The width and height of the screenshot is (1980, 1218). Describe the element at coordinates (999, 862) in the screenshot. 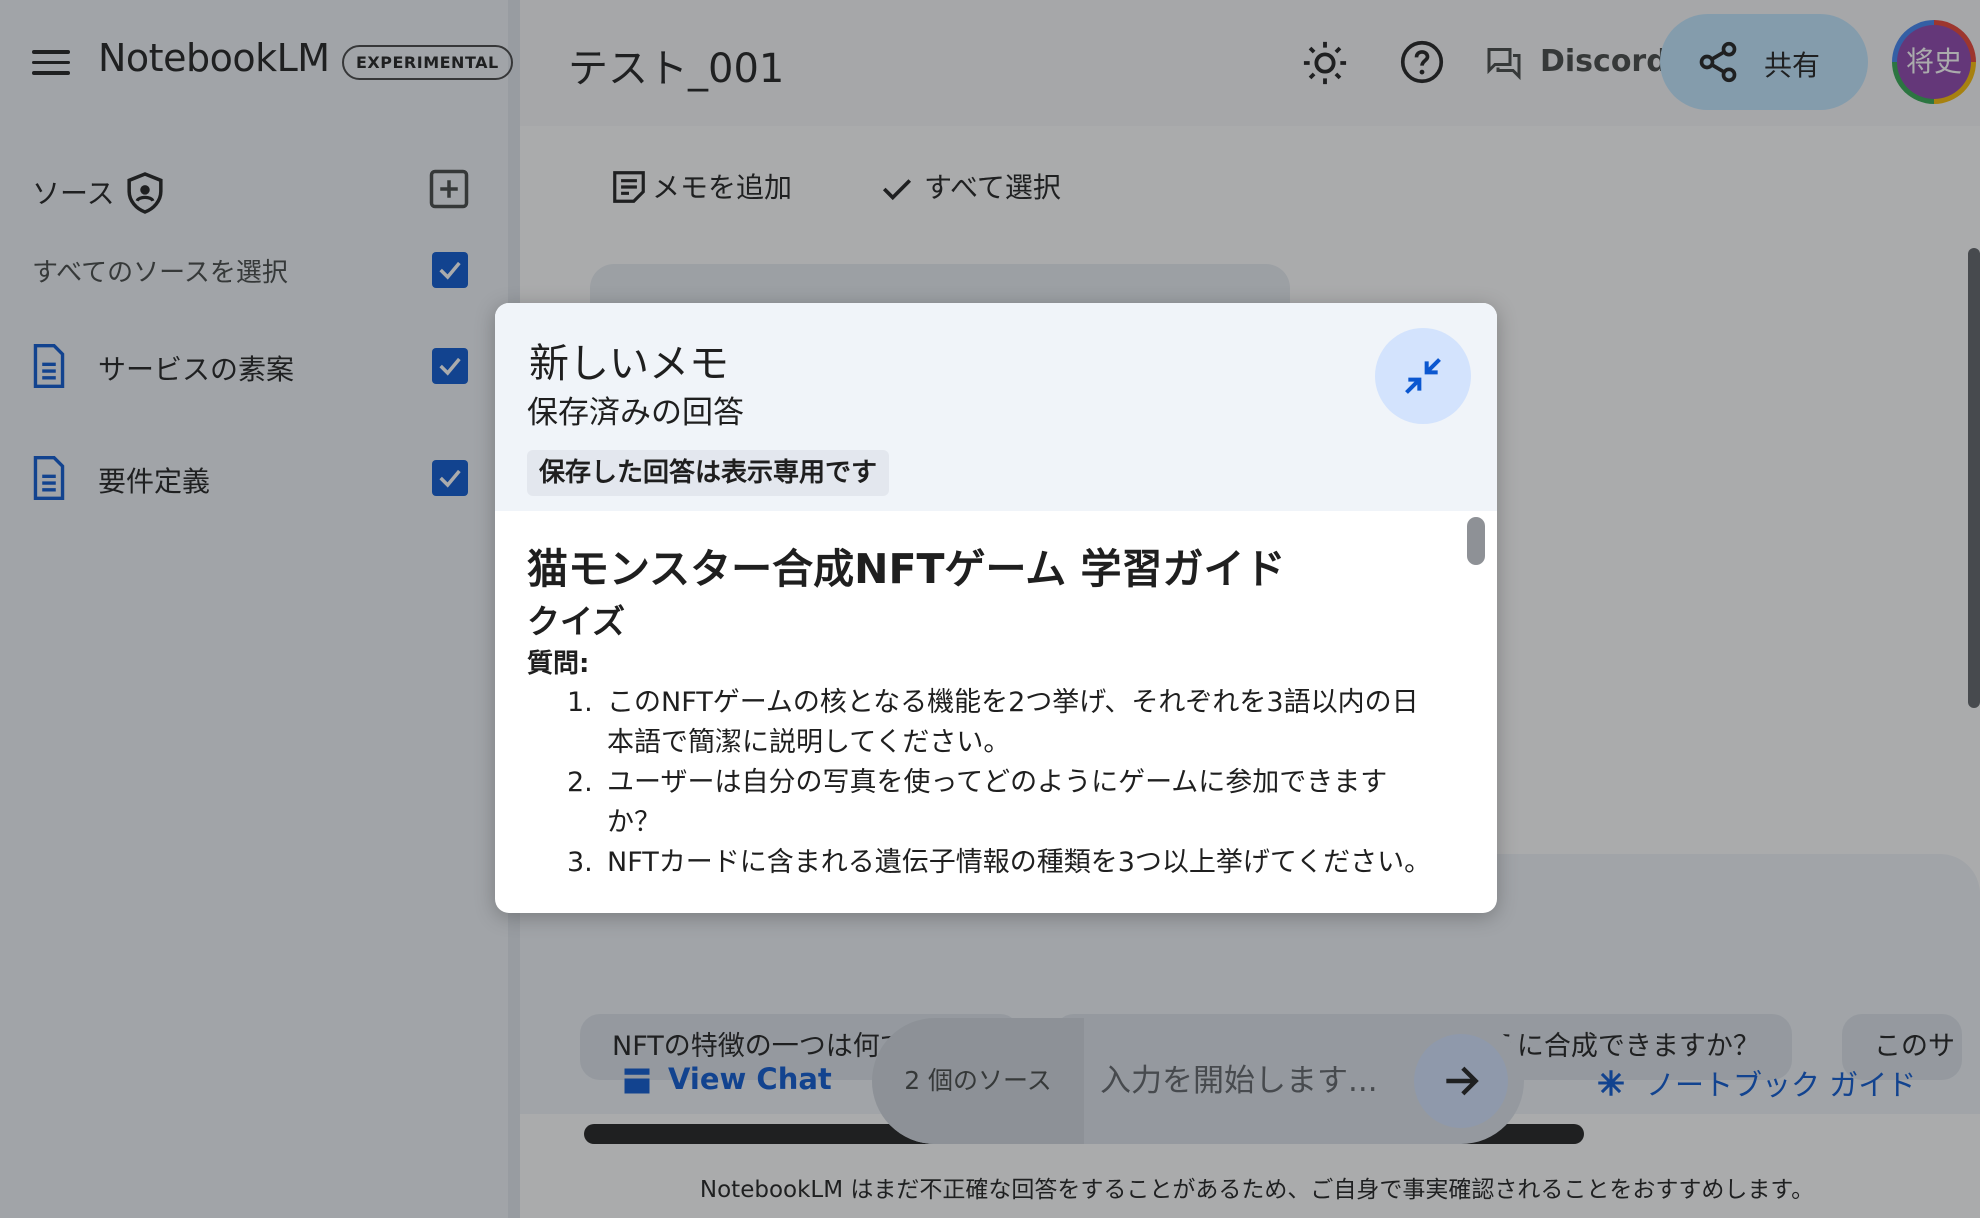

I see `question-item: 3. NFTカードに含まれる遺伝子情報の種類を3つ以上挙げてください。` at that location.